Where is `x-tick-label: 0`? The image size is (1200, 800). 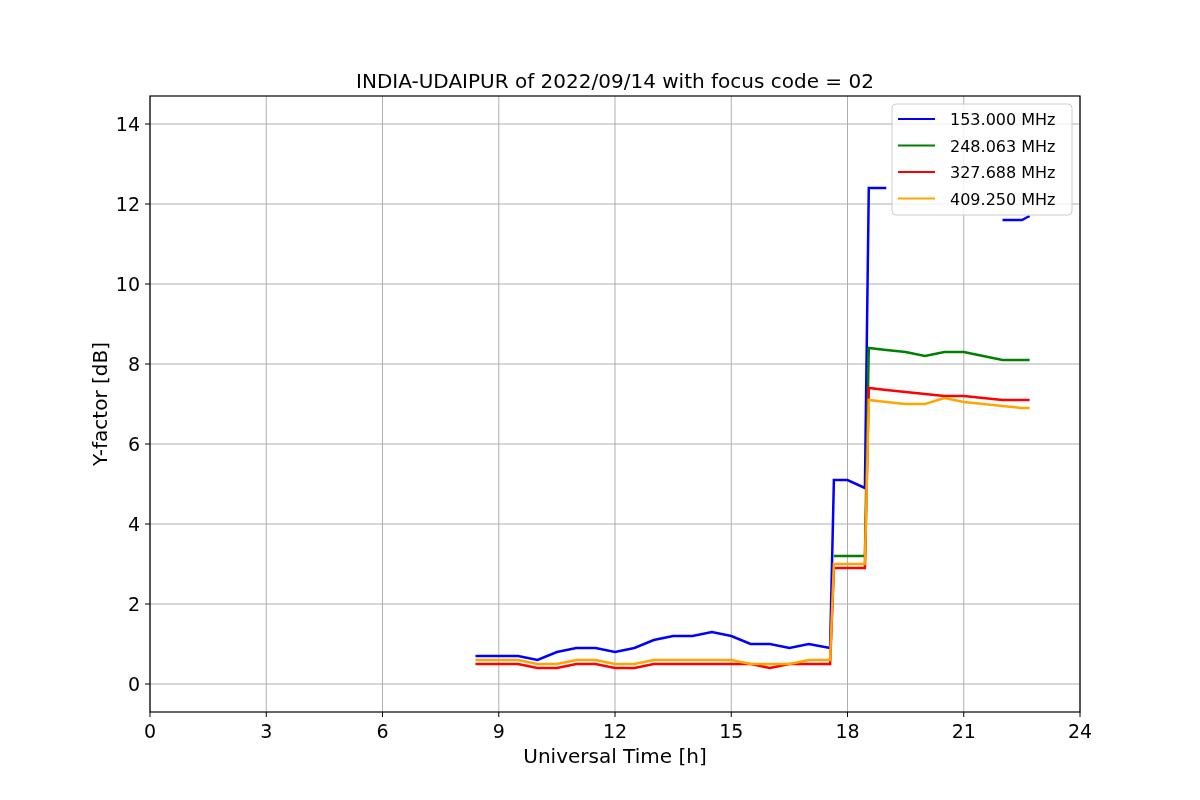 x-tick-label: 0 is located at coordinates (150, 731).